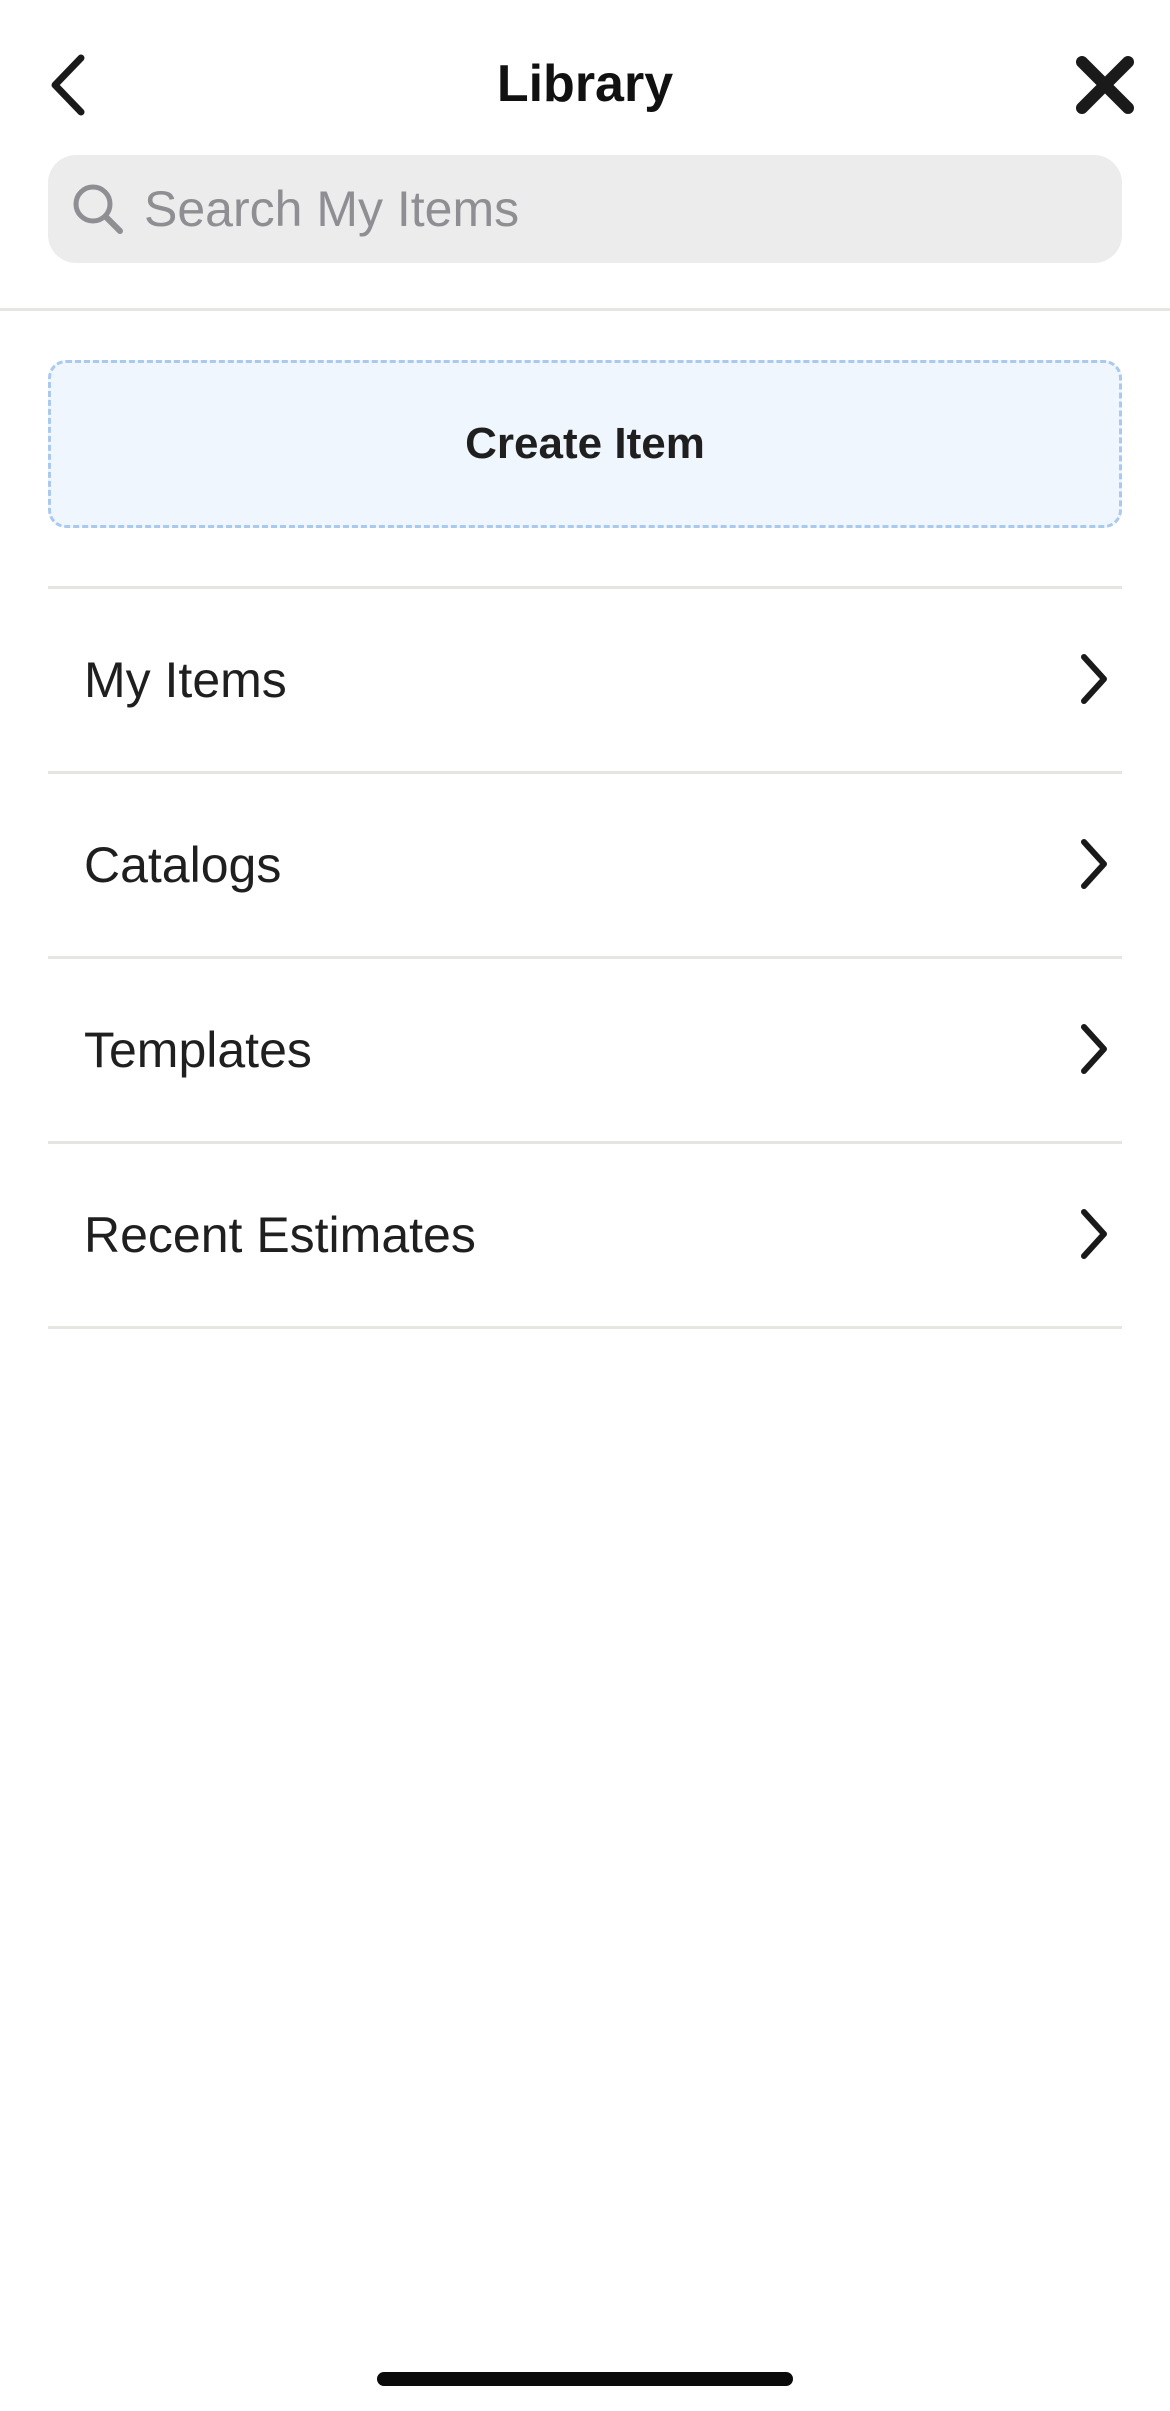 This screenshot has height=2411, width=1170. I want to click on search-input, so click(624, 209).